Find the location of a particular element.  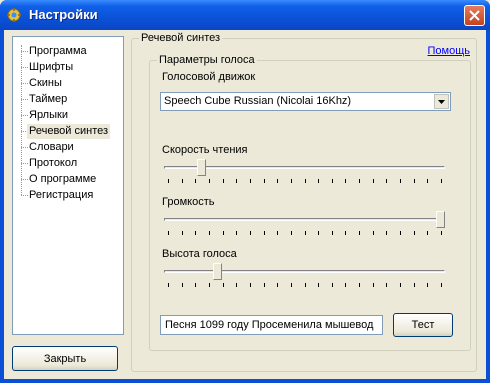

close-icon is located at coordinates (474, 15).